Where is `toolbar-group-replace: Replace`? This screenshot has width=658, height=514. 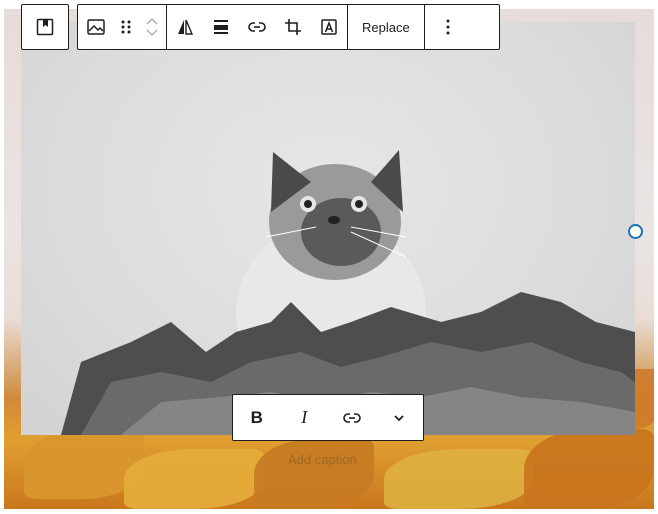 toolbar-group-replace: Replace is located at coordinates (386, 27).